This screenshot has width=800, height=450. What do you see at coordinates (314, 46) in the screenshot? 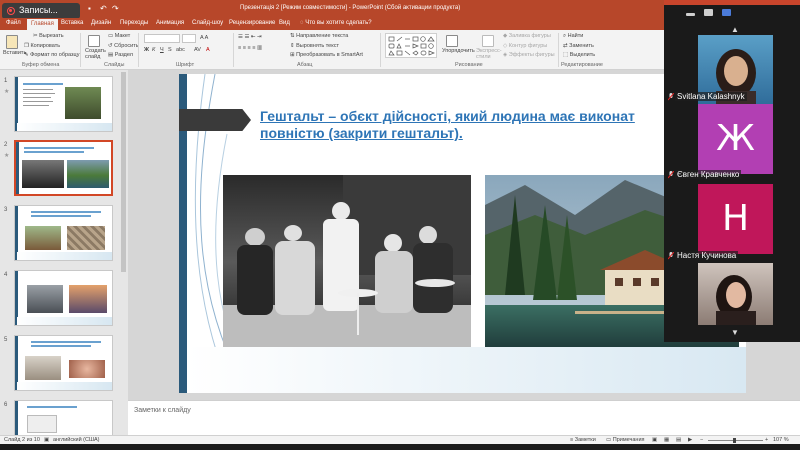
I see `align-text-button: ⇕ Выровнять текст` at bounding box center [314, 46].